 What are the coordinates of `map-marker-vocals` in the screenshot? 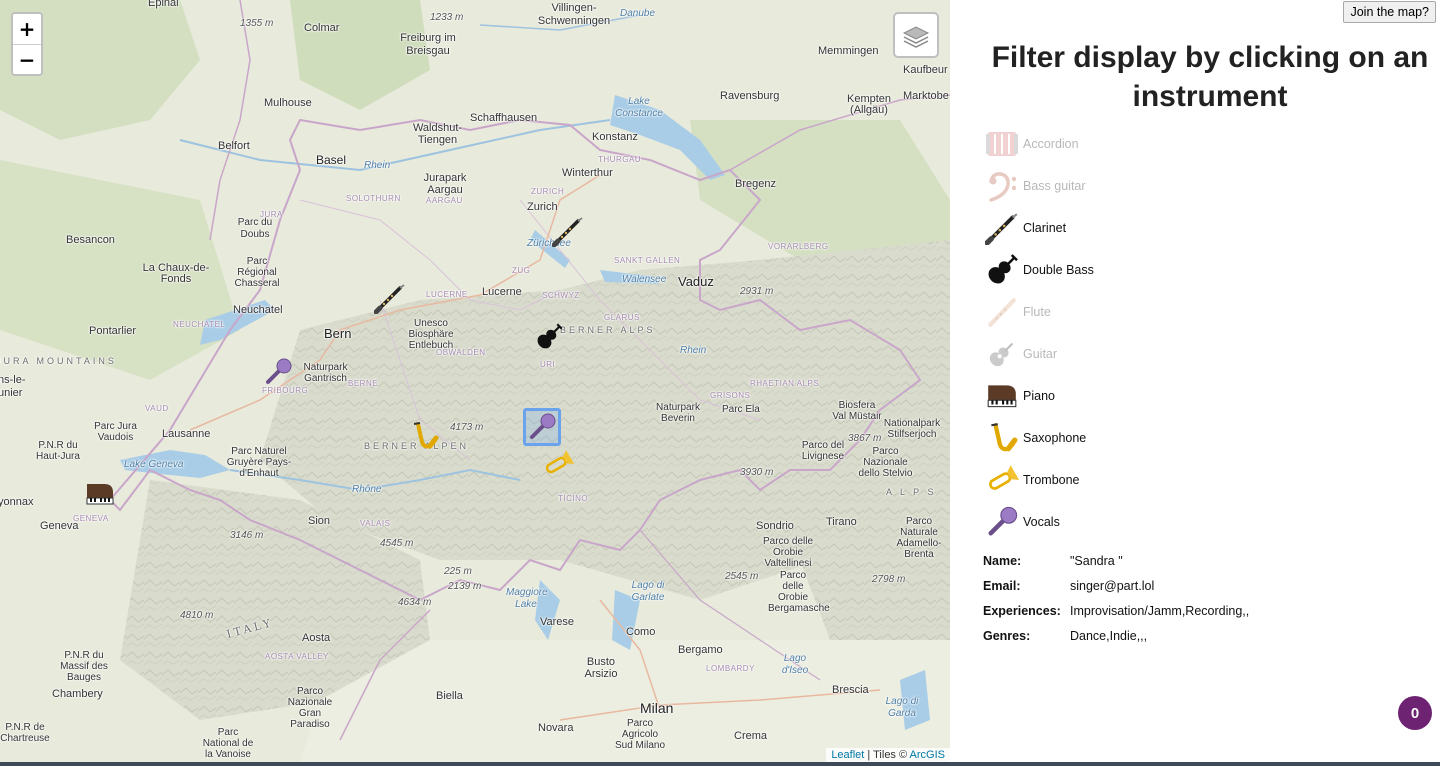 It's located at (278, 372).